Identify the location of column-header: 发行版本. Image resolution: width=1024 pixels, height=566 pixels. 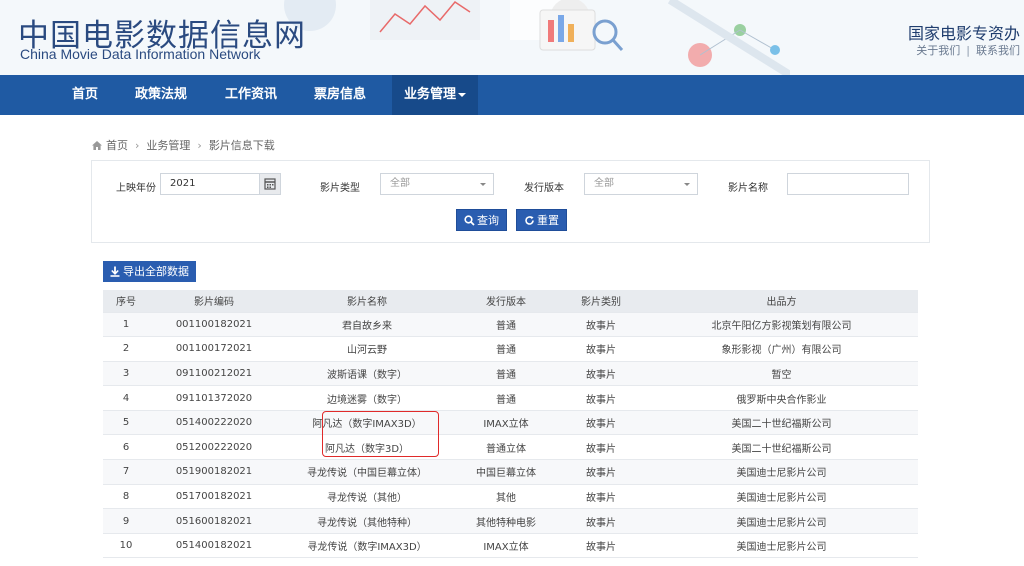
(506, 301).